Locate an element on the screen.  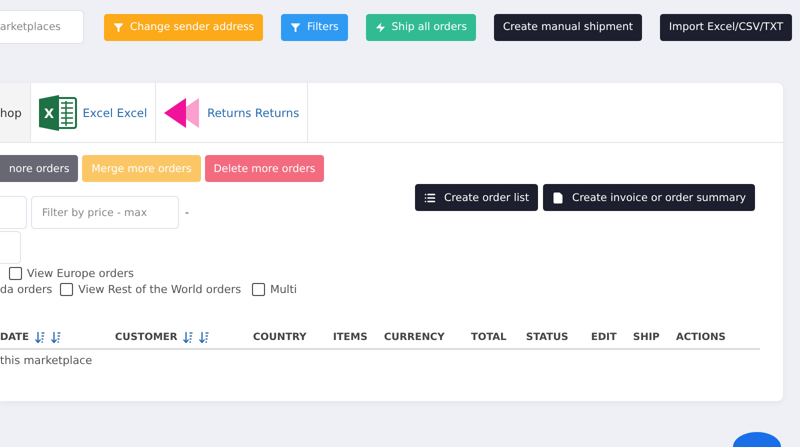
bulk-action-button: nore orders is located at coordinates (39, 168).